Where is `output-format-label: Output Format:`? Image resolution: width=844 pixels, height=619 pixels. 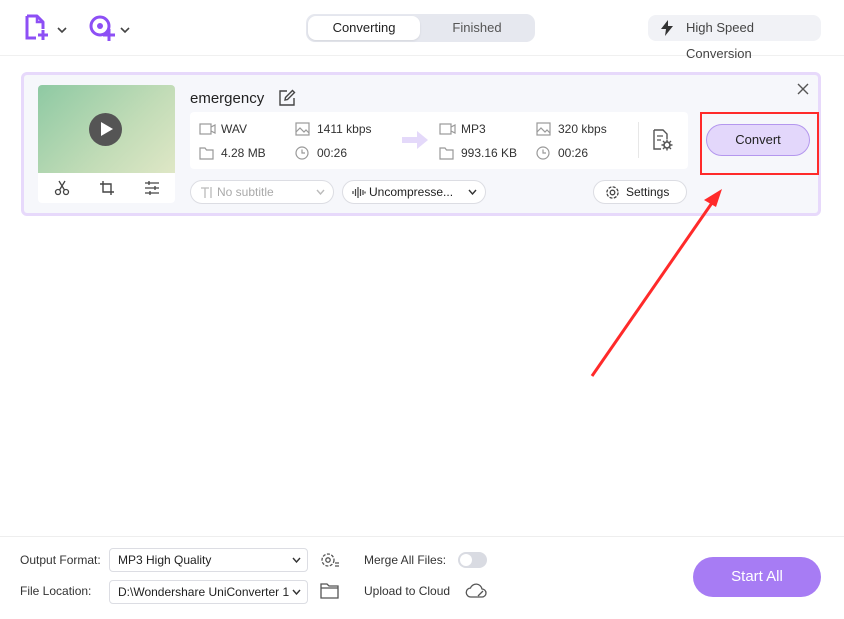
output-format-label: Output Format: is located at coordinates (60, 560).